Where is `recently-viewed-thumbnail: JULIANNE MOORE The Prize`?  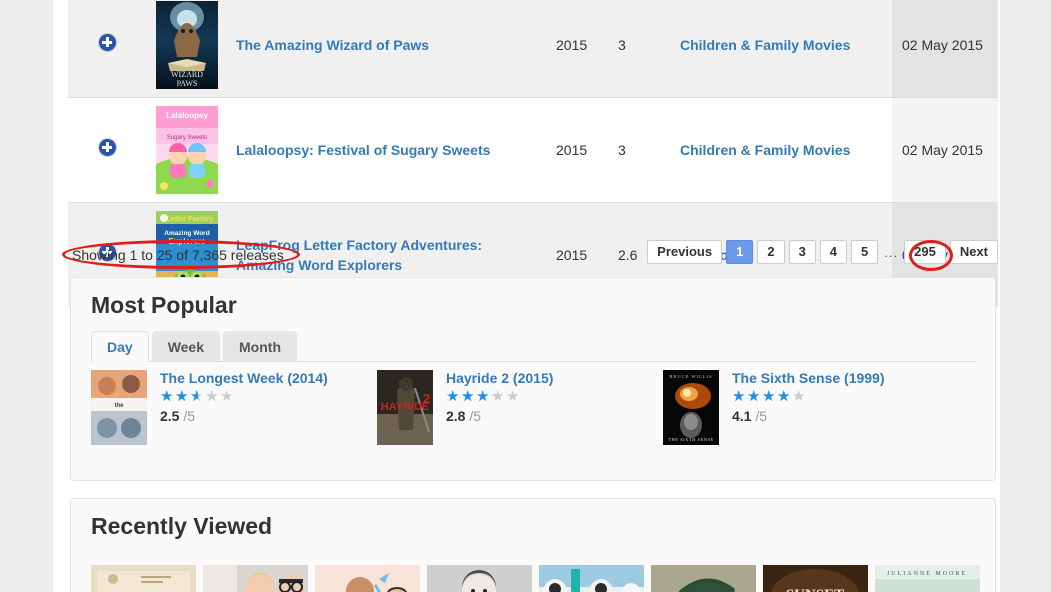
recently-viewed-thumbnail: JULIANNE MOORE The Prize is located at coordinates (927, 578).